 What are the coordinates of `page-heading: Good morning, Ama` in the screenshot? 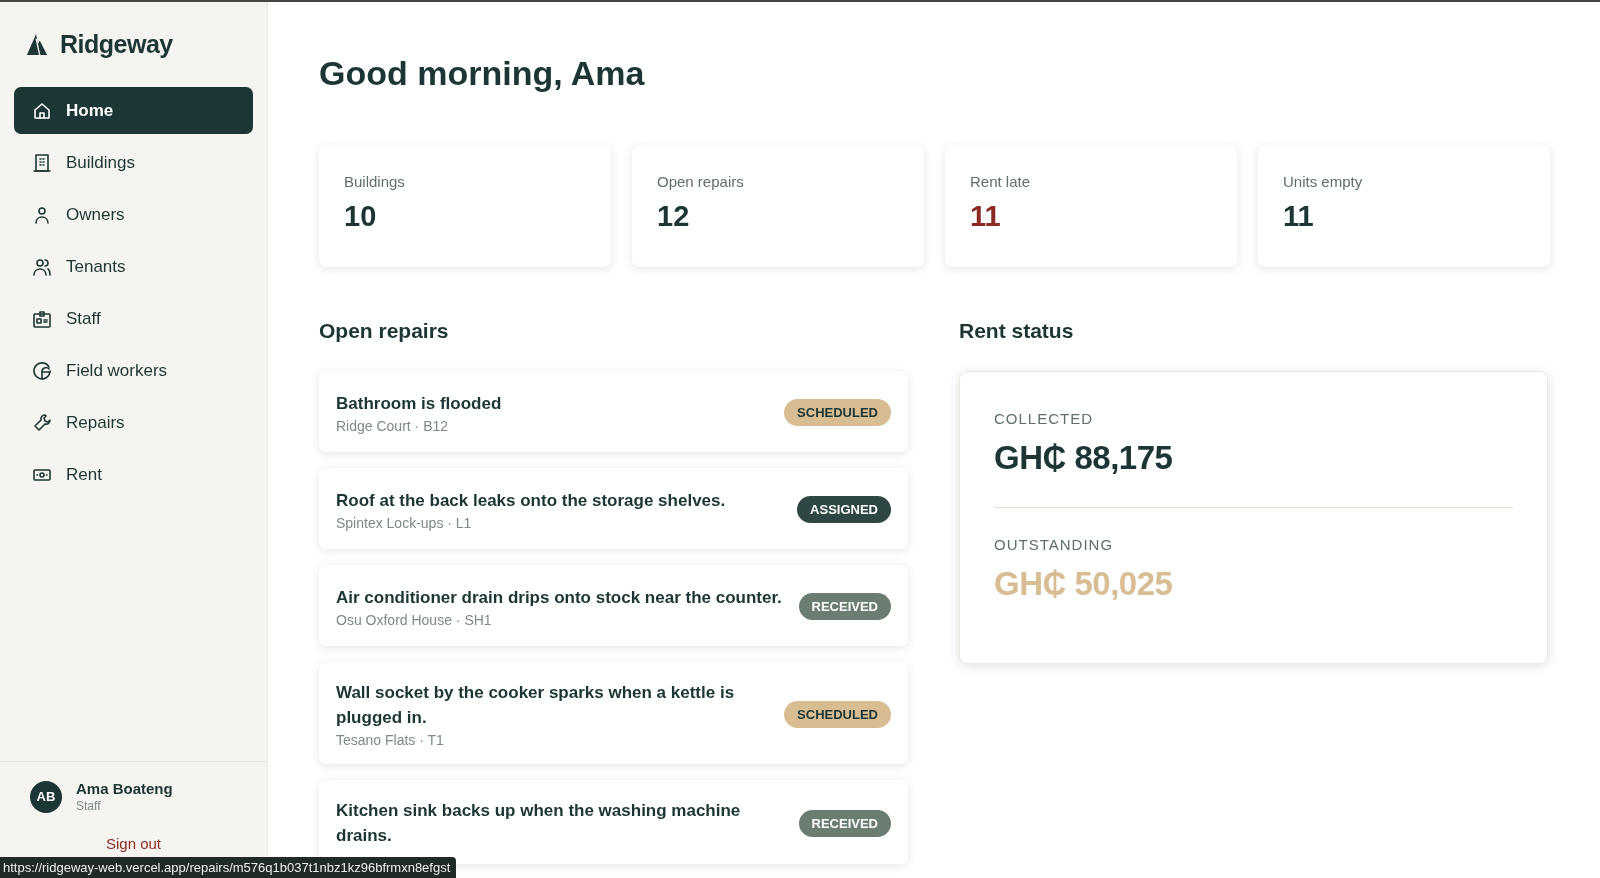 It's located at (482, 73).